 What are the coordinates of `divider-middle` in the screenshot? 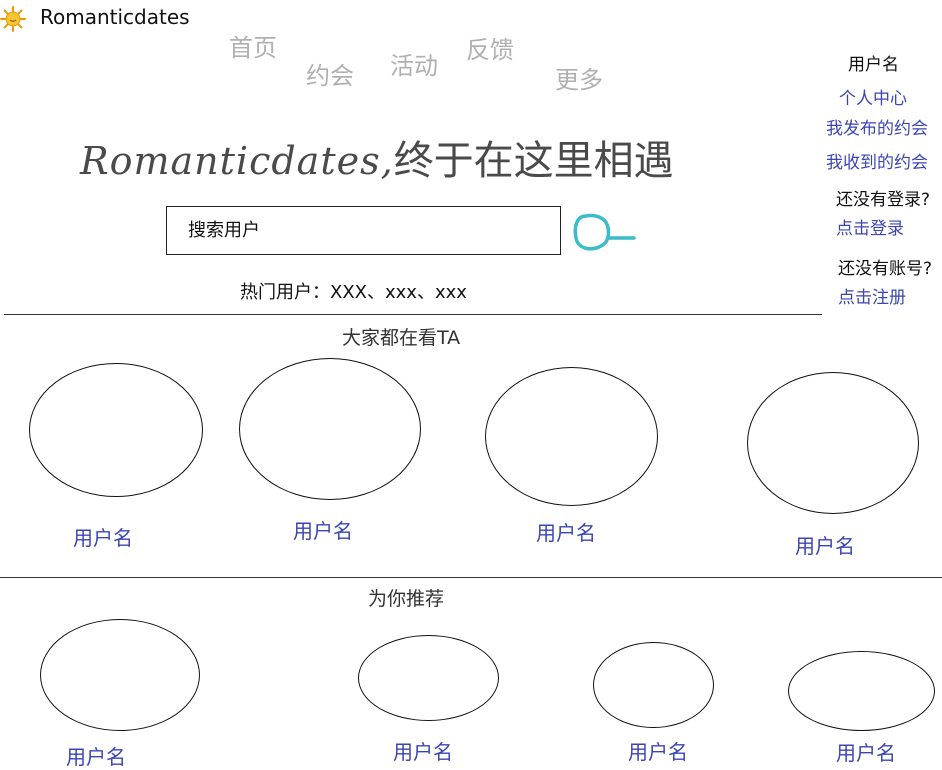 It's located at (471, 577).